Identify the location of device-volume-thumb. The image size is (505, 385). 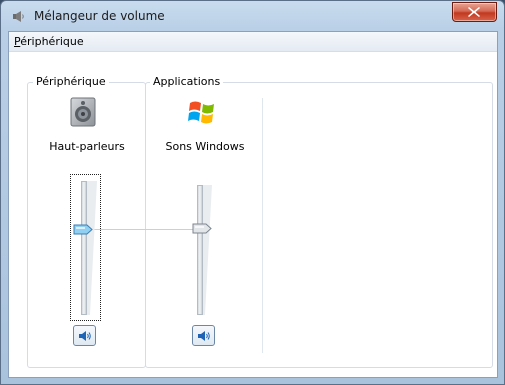
(83, 229).